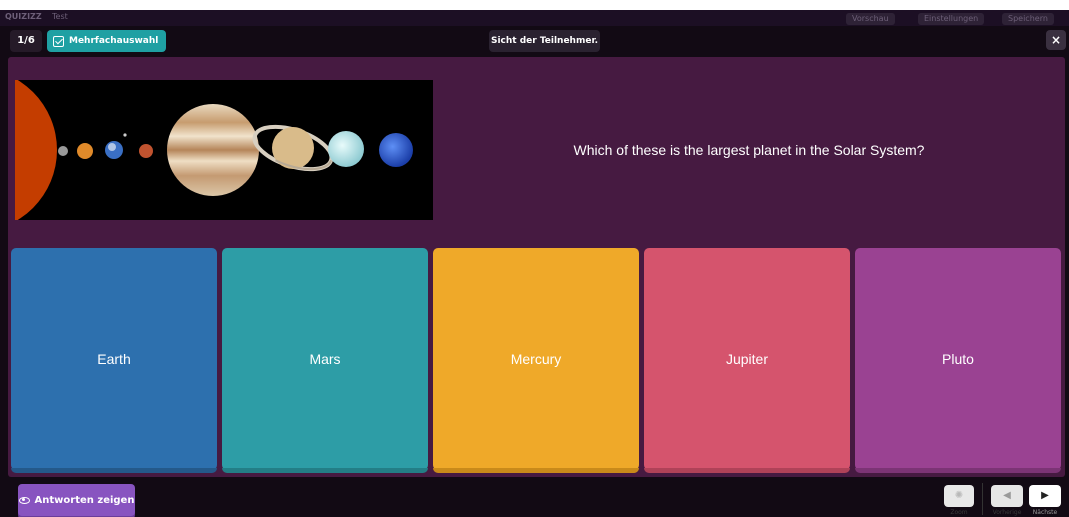  Describe the element at coordinates (1028, 19) in the screenshot. I see `save-button: Speichern` at that location.